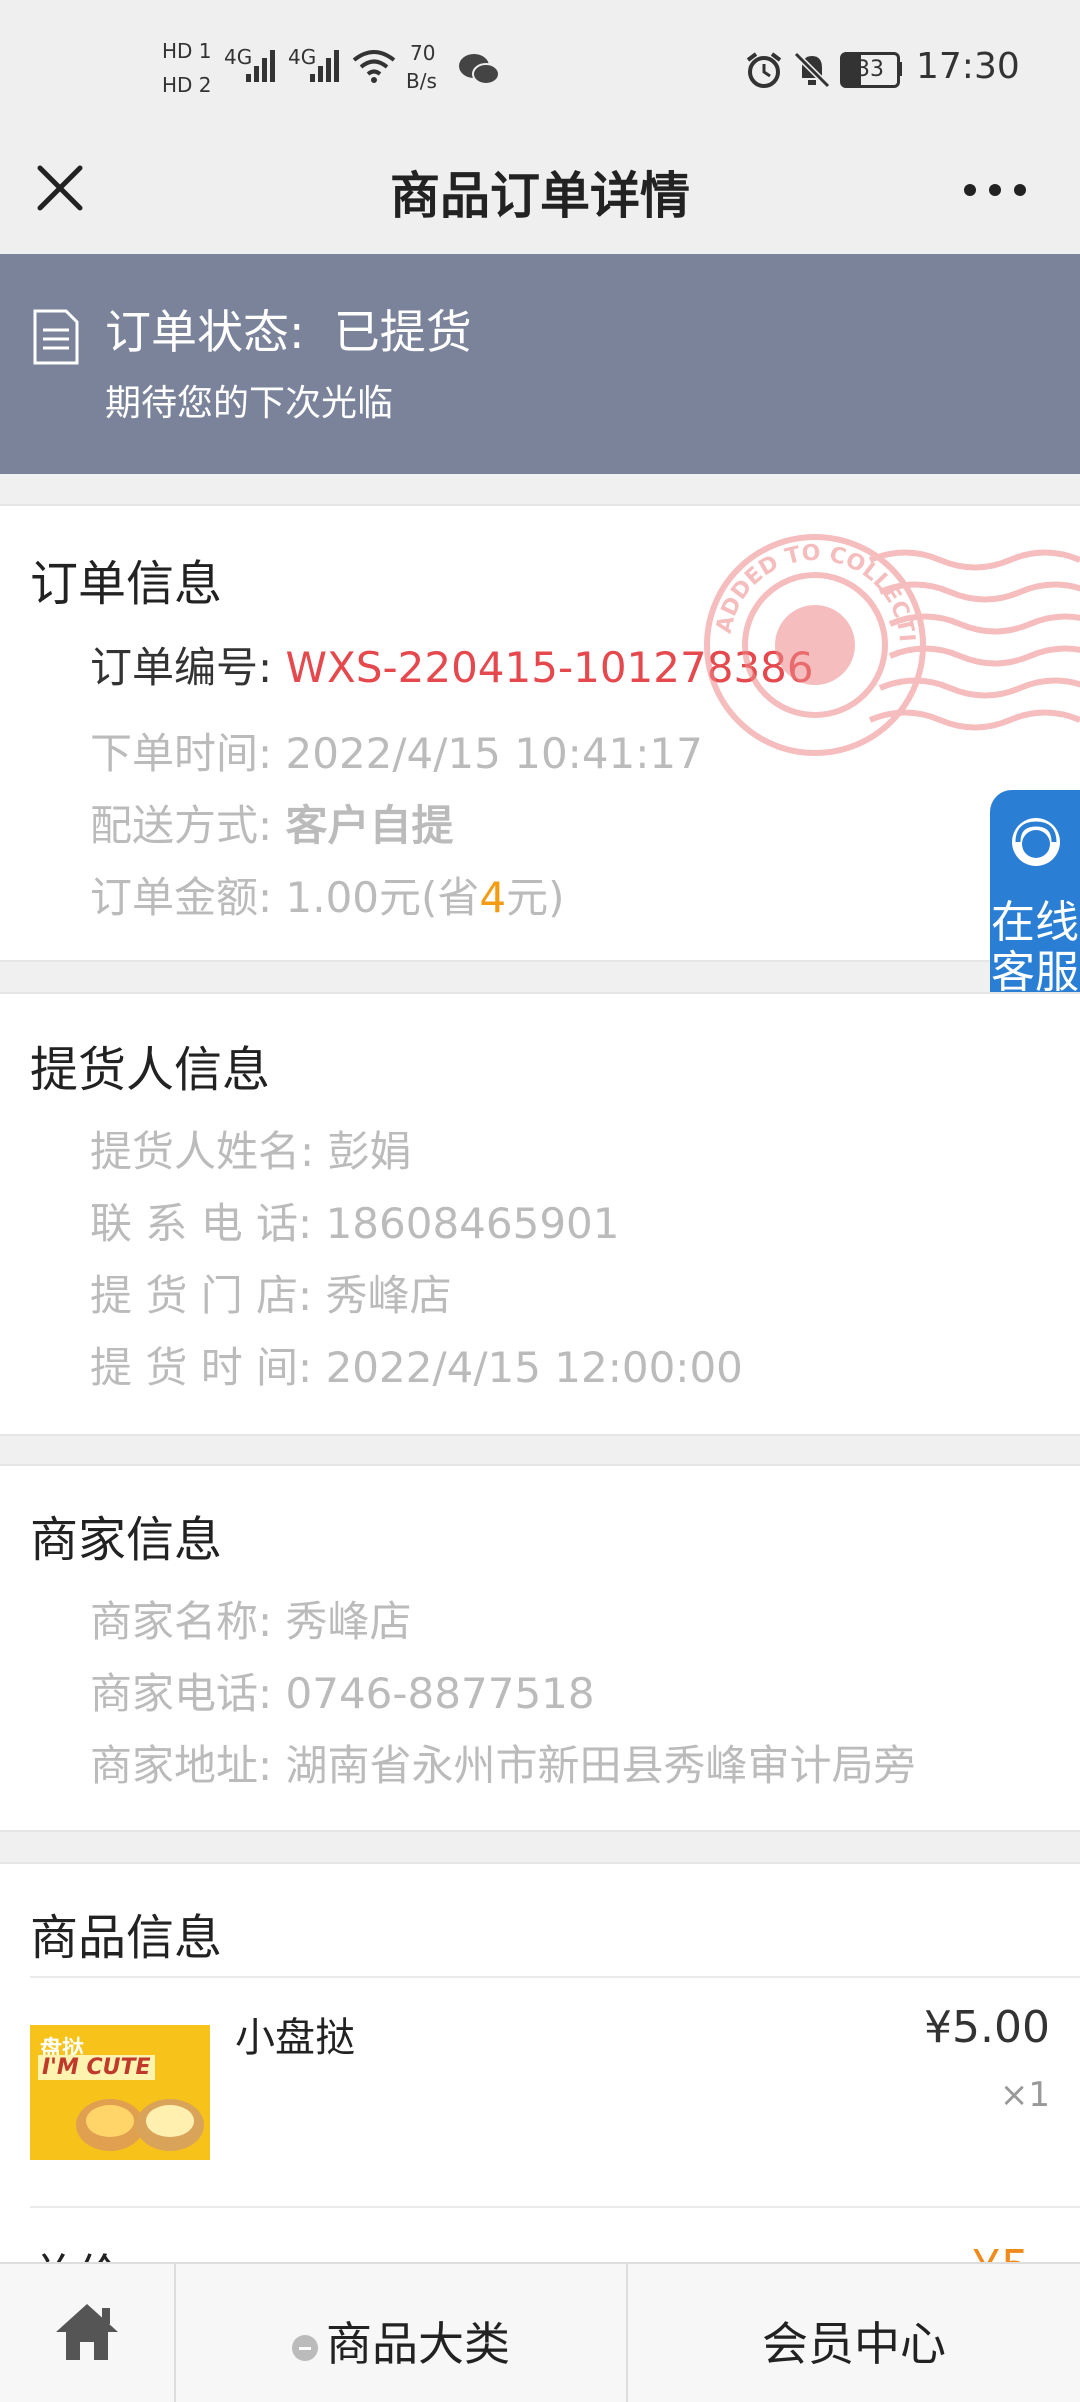  What do you see at coordinates (534, 1367) in the screenshot?
I see `pickup-time-value: 2022/4/15 12:00:00` at bounding box center [534, 1367].